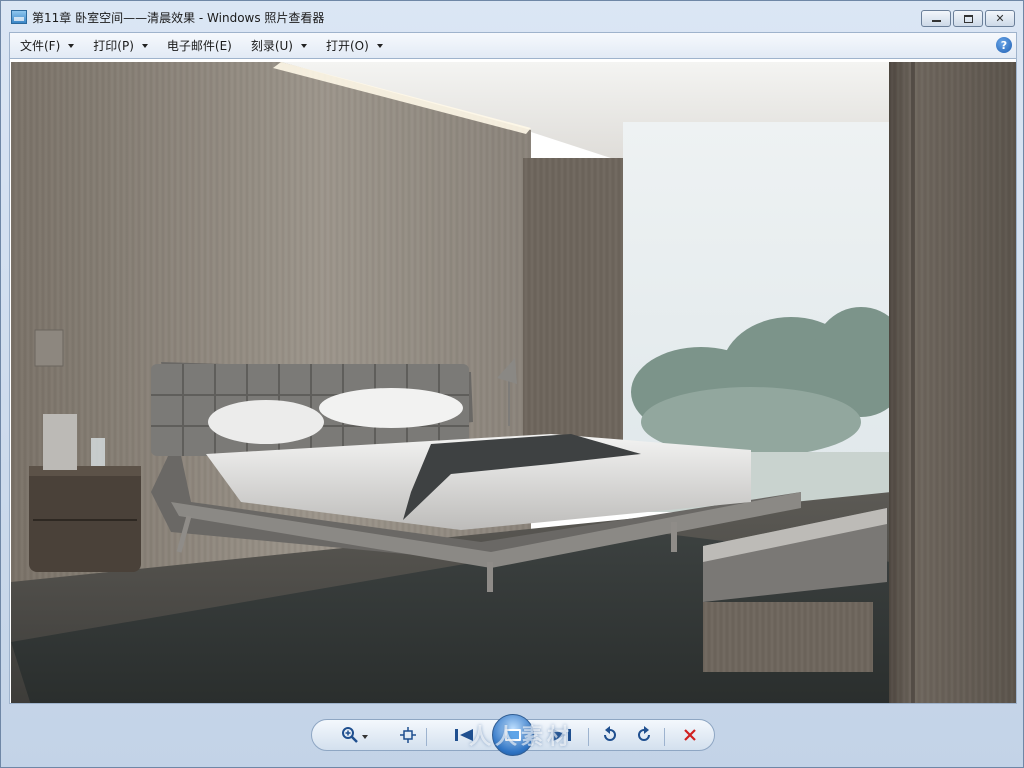 The image size is (1024, 768). I want to click on close-button: ✕, so click(1000, 18).